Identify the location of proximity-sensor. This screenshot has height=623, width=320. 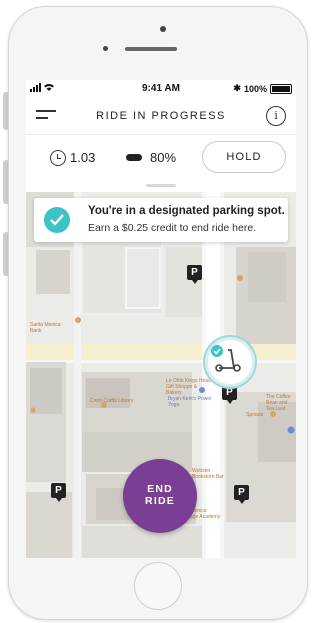
(105, 48).